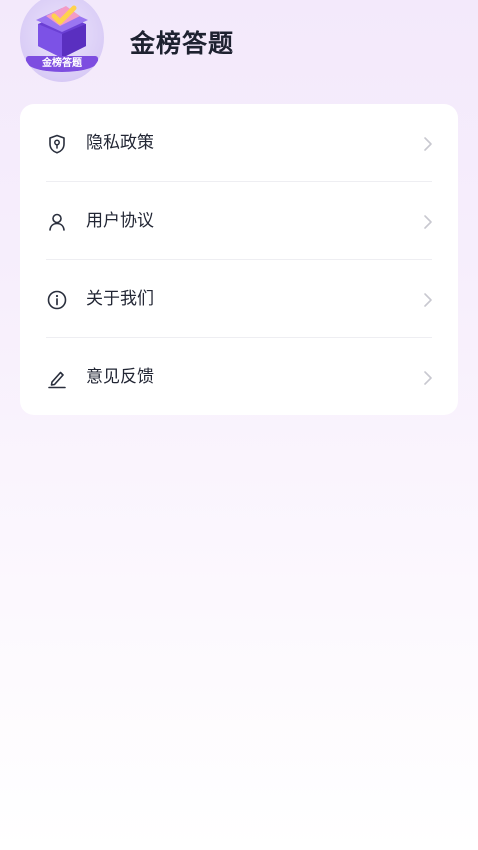 The width and height of the screenshot is (478, 850). What do you see at coordinates (57, 222) in the screenshot?
I see `user-icon` at bounding box center [57, 222].